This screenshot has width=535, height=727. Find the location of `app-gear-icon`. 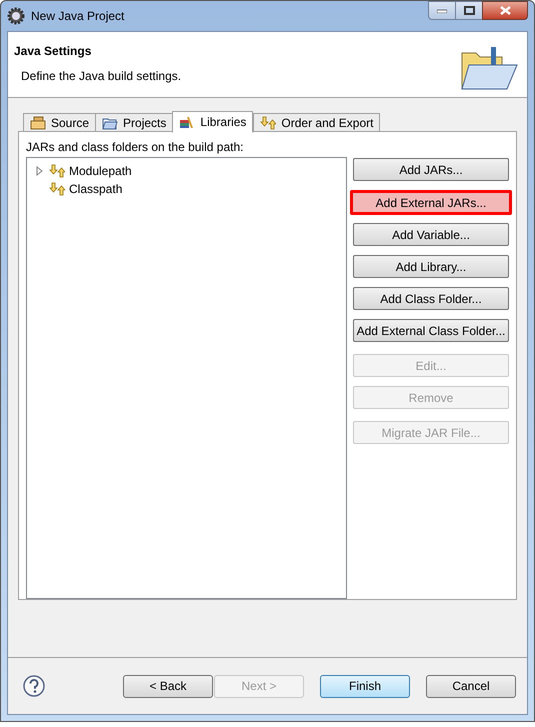

app-gear-icon is located at coordinates (16, 16).